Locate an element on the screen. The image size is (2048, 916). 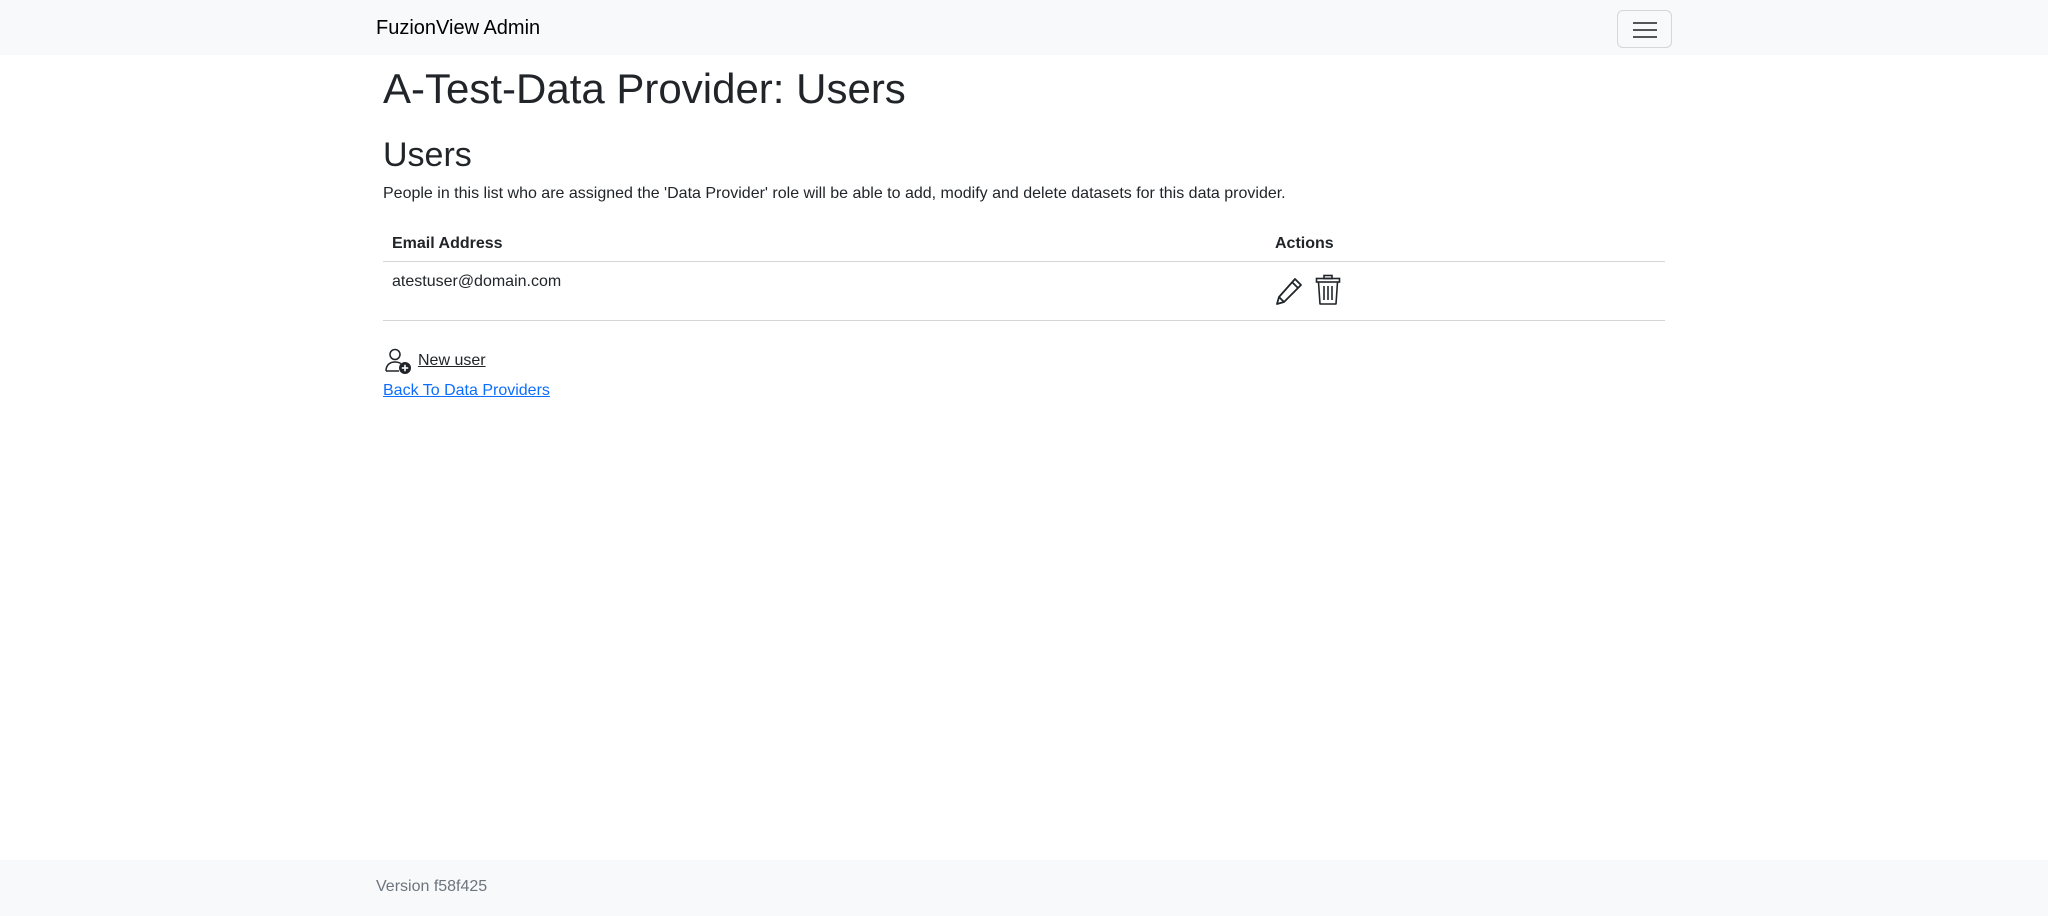
table-row: atestuser@domain.com is located at coordinates (1024, 291).